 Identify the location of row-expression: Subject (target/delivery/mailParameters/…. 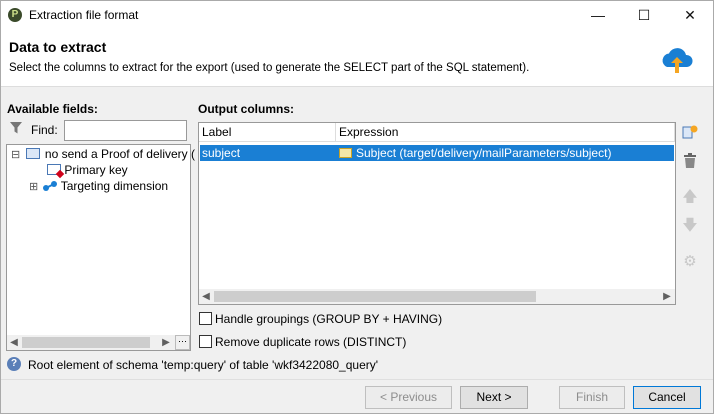
(484, 153).